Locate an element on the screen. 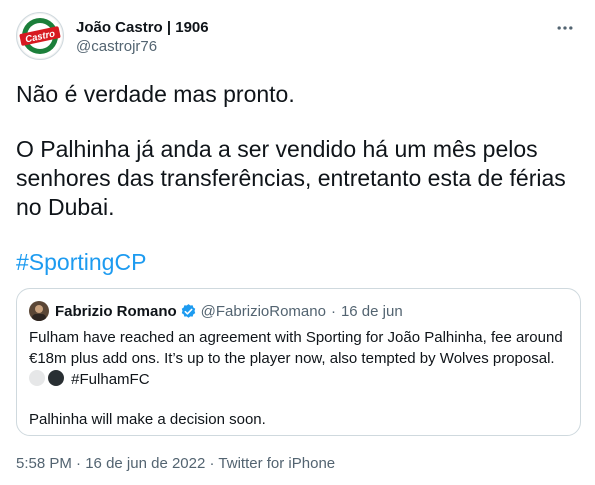  tweet-date: 16 de jun de 2022 is located at coordinates (145, 463).